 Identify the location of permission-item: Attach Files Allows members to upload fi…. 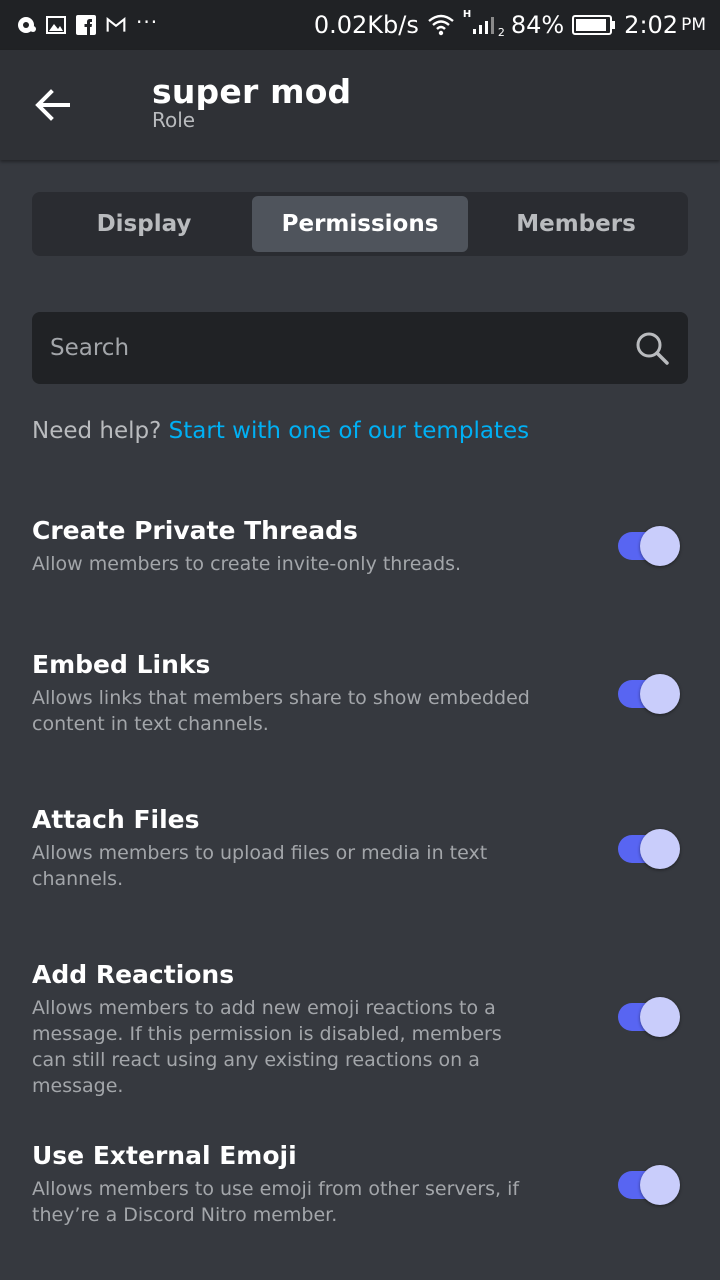
(360, 848).